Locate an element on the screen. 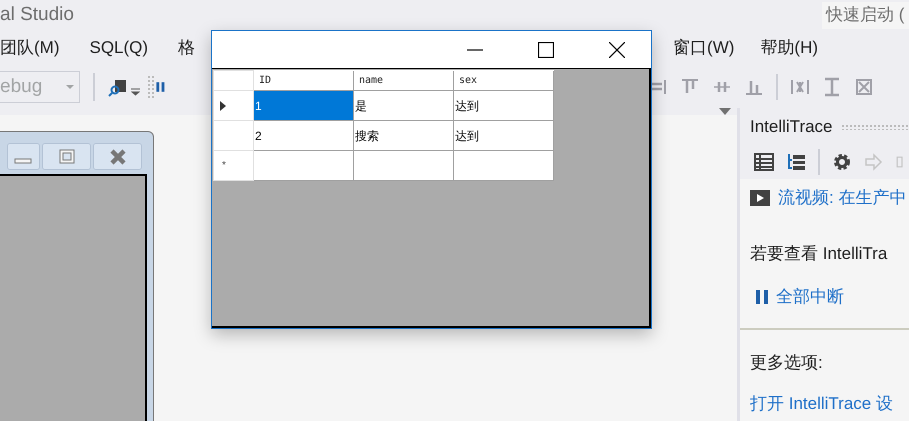 The width and height of the screenshot is (909, 421). settings-link: 打开 IntelliTrace 设 is located at coordinates (829, 403).